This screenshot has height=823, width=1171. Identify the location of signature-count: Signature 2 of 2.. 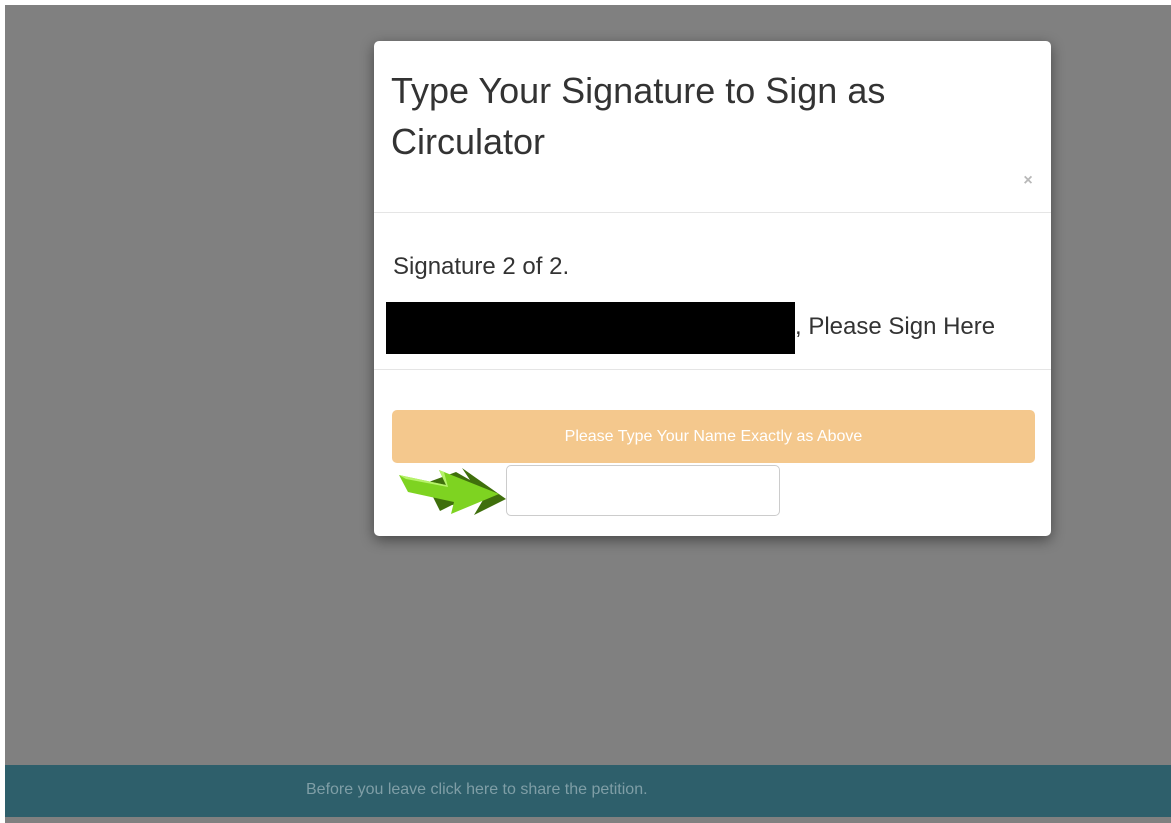
(481, 266).